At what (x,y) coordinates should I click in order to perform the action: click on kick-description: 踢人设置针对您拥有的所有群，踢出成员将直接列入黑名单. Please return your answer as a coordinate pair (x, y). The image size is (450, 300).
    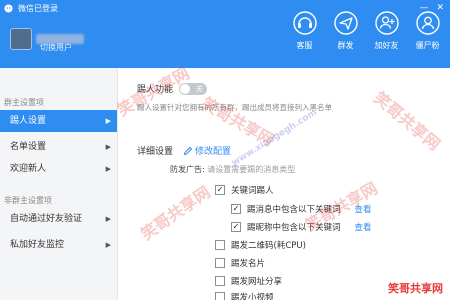
    Looking at the image, I should click on (234, 107).